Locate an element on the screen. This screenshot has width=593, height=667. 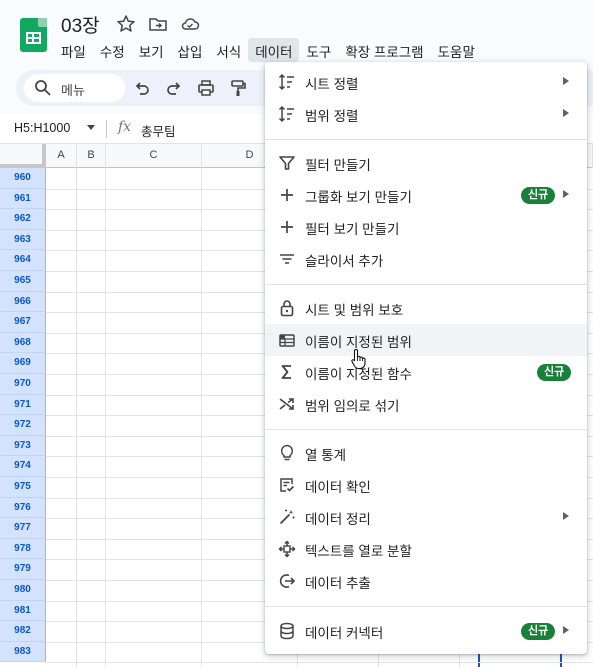
sort-range-icon is located at coordinates (286, 114).